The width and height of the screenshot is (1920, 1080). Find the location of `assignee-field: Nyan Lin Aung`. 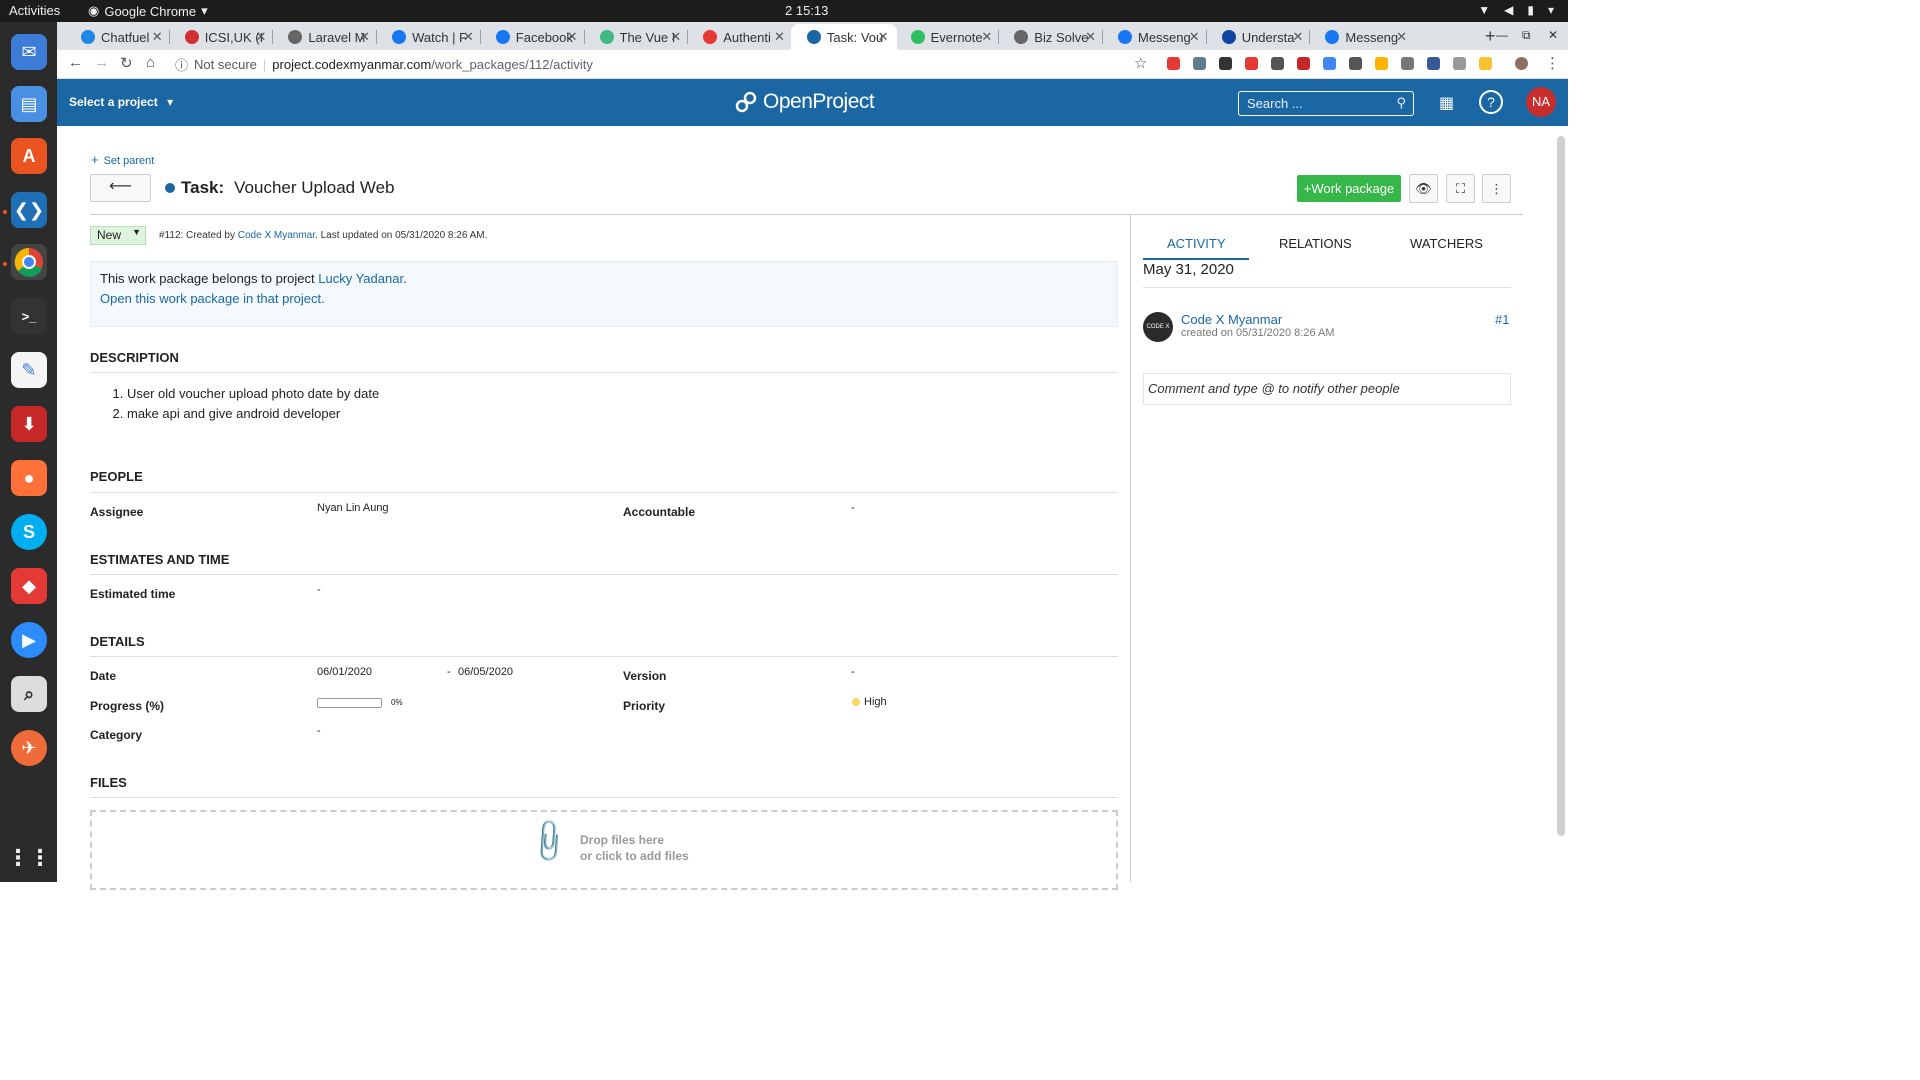

assignee-field: Nyan Lin Aung is located at coordinates (353, 508).